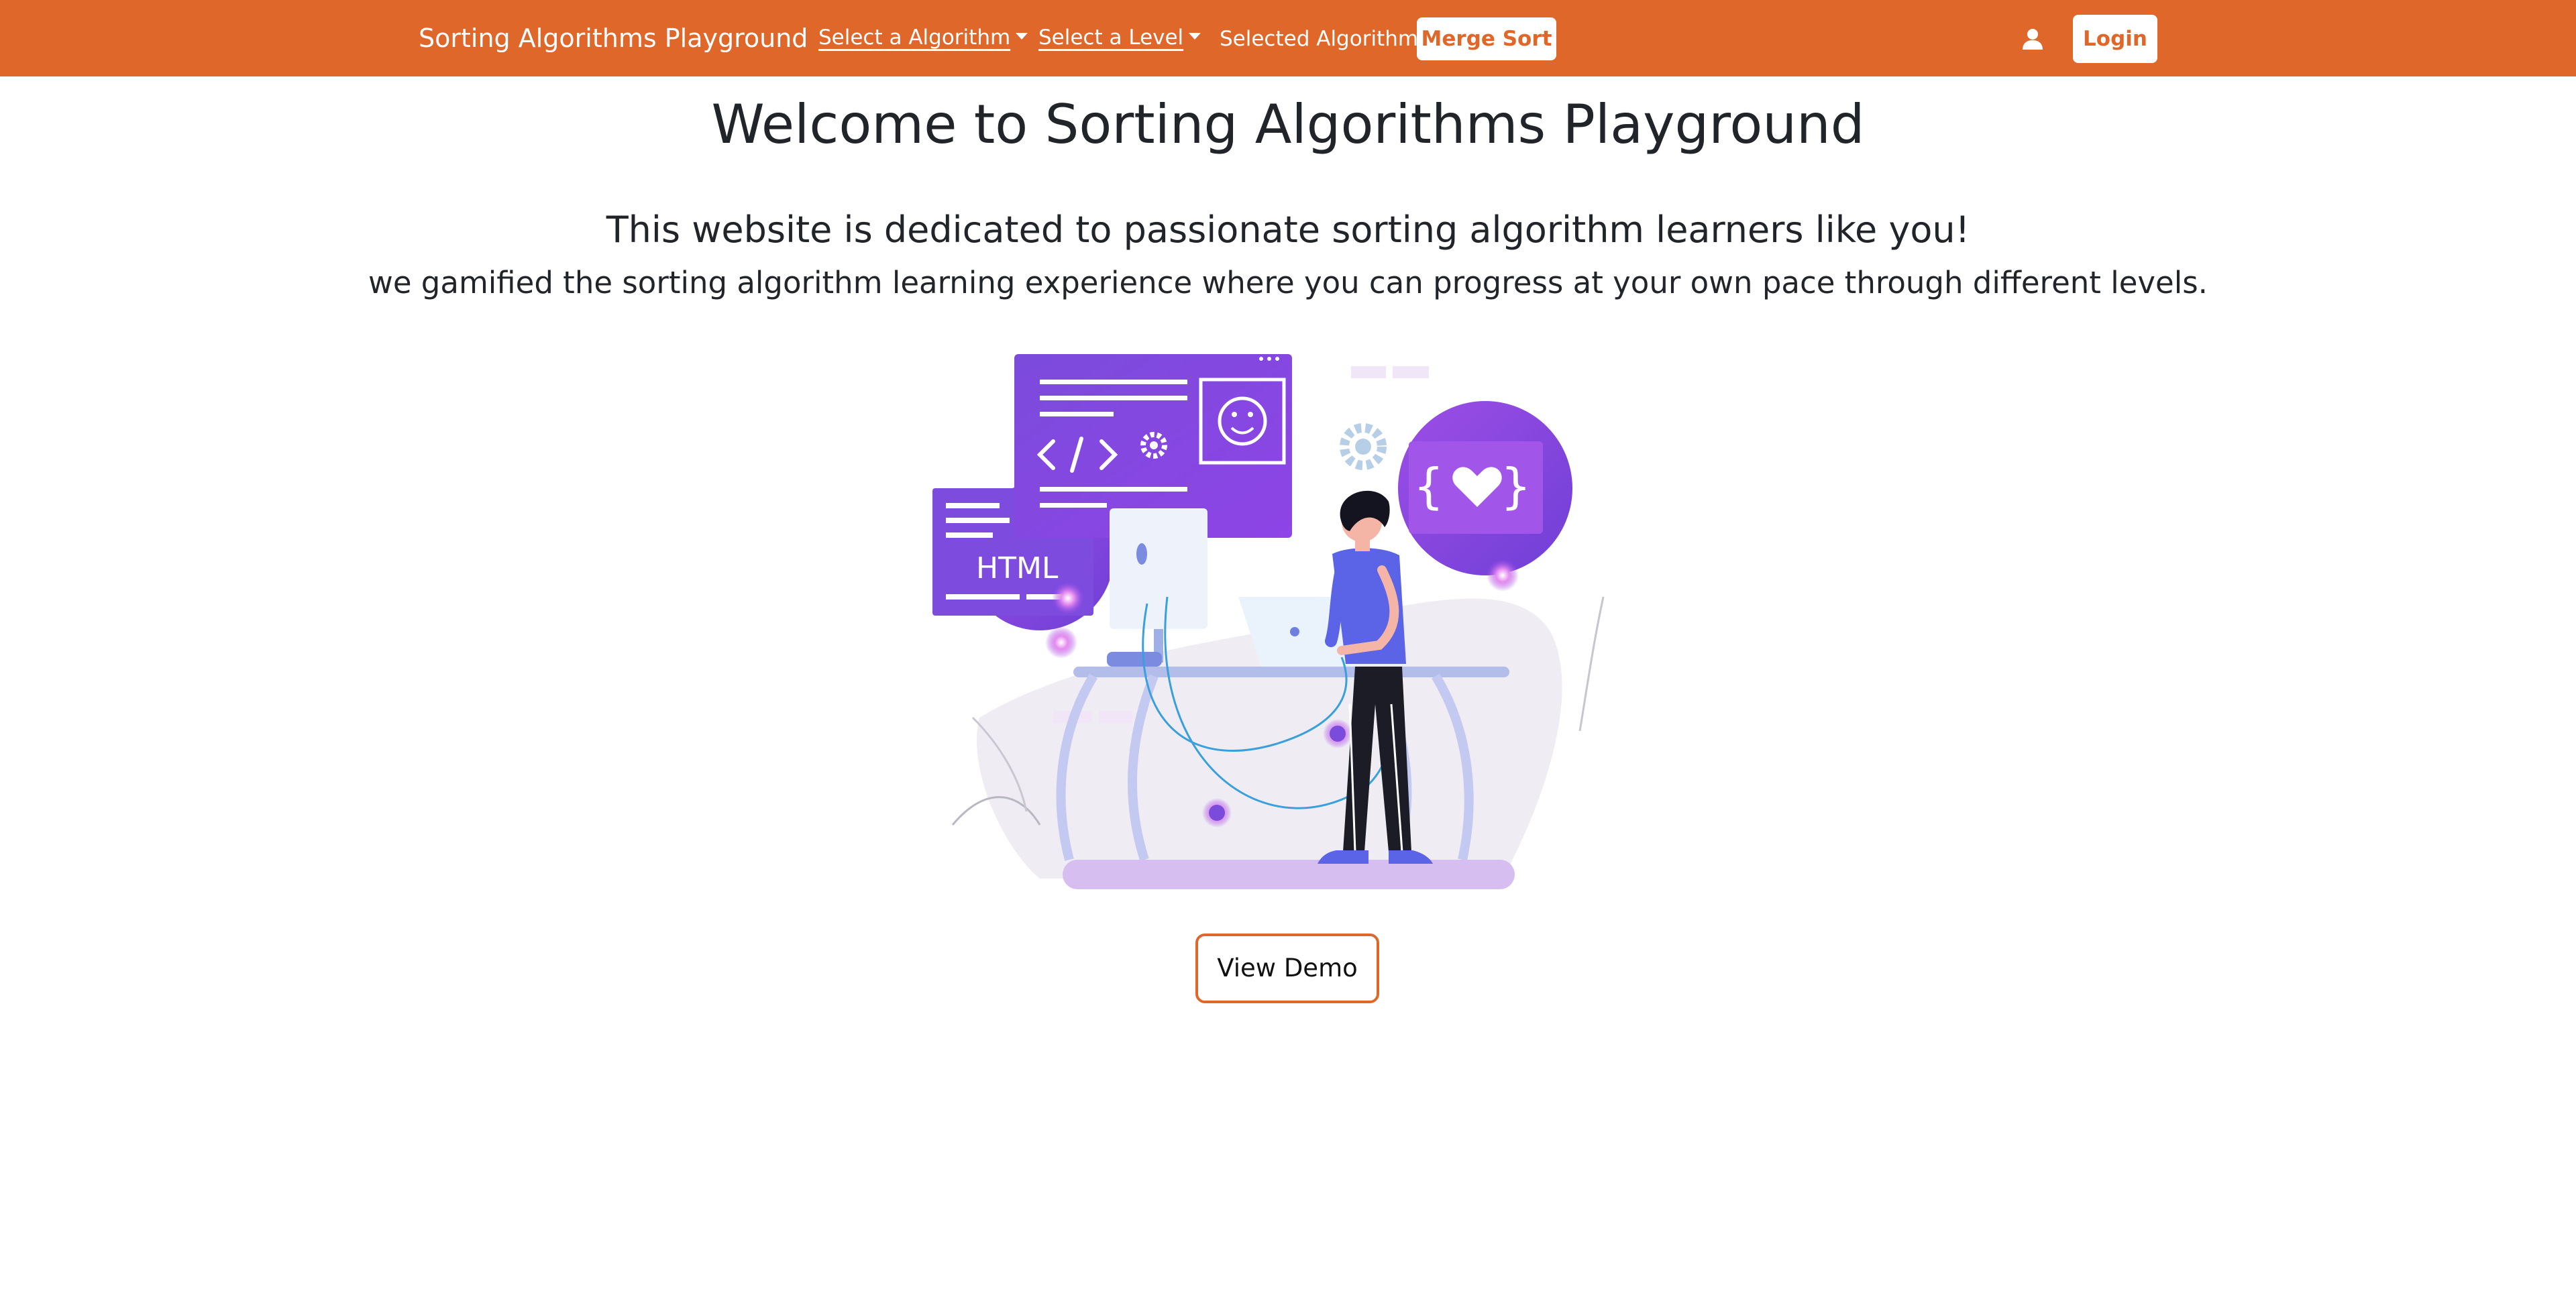 The width and height of the screenshot is (2576, 1301). What do you see at coordinates (1486, 38) in the screenshot?
I see `selected-algorithm-badge: Merge Sort` at bounding box center [1486, 38].